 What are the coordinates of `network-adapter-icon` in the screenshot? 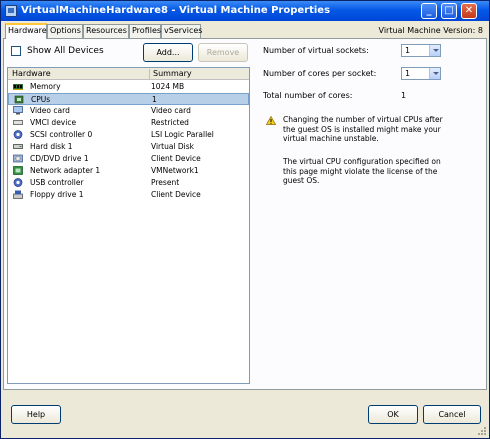 It's located at (18, 170).